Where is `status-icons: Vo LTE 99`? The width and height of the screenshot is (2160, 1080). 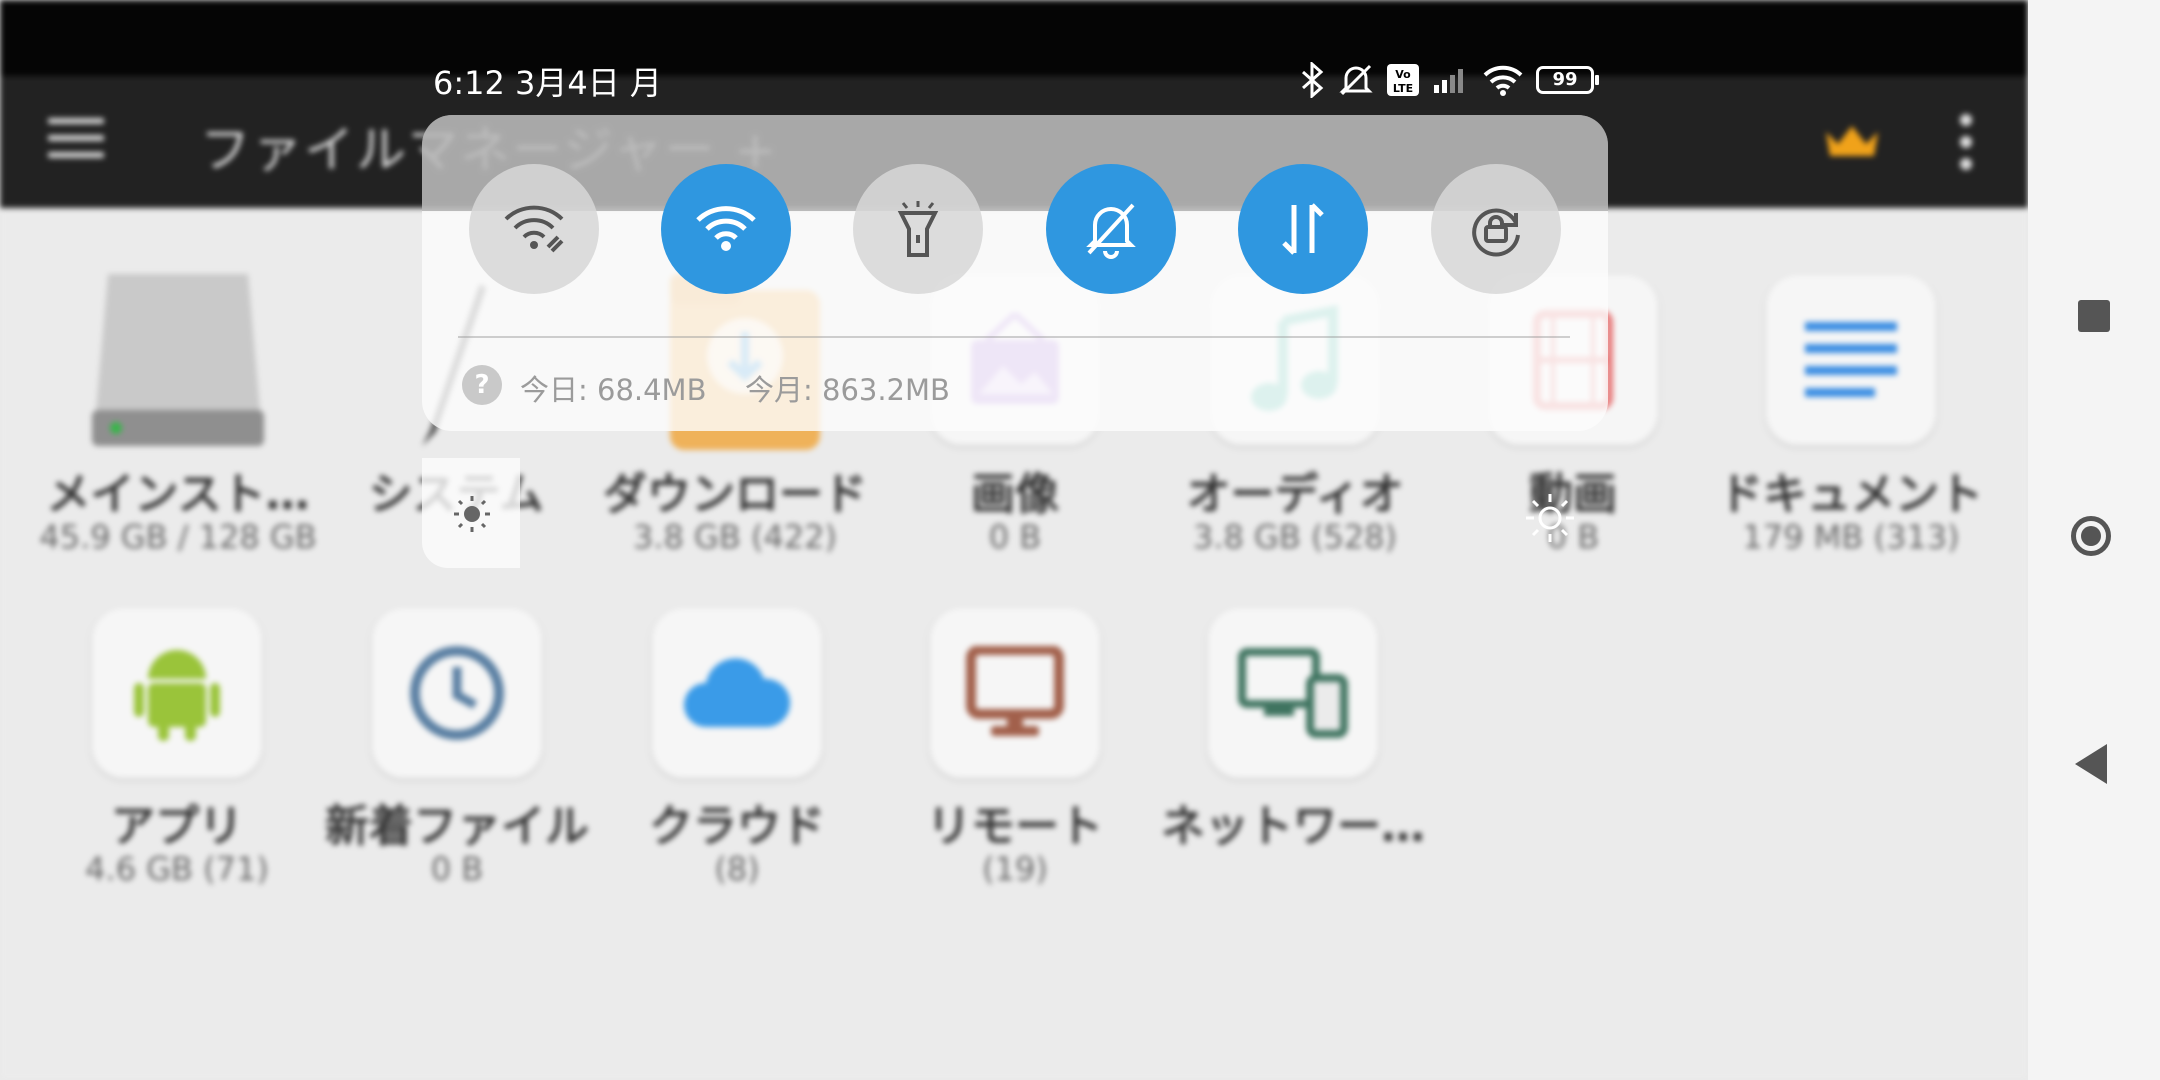 status-icons: Vo LTE 99 is located at coordinates (1449, 80).